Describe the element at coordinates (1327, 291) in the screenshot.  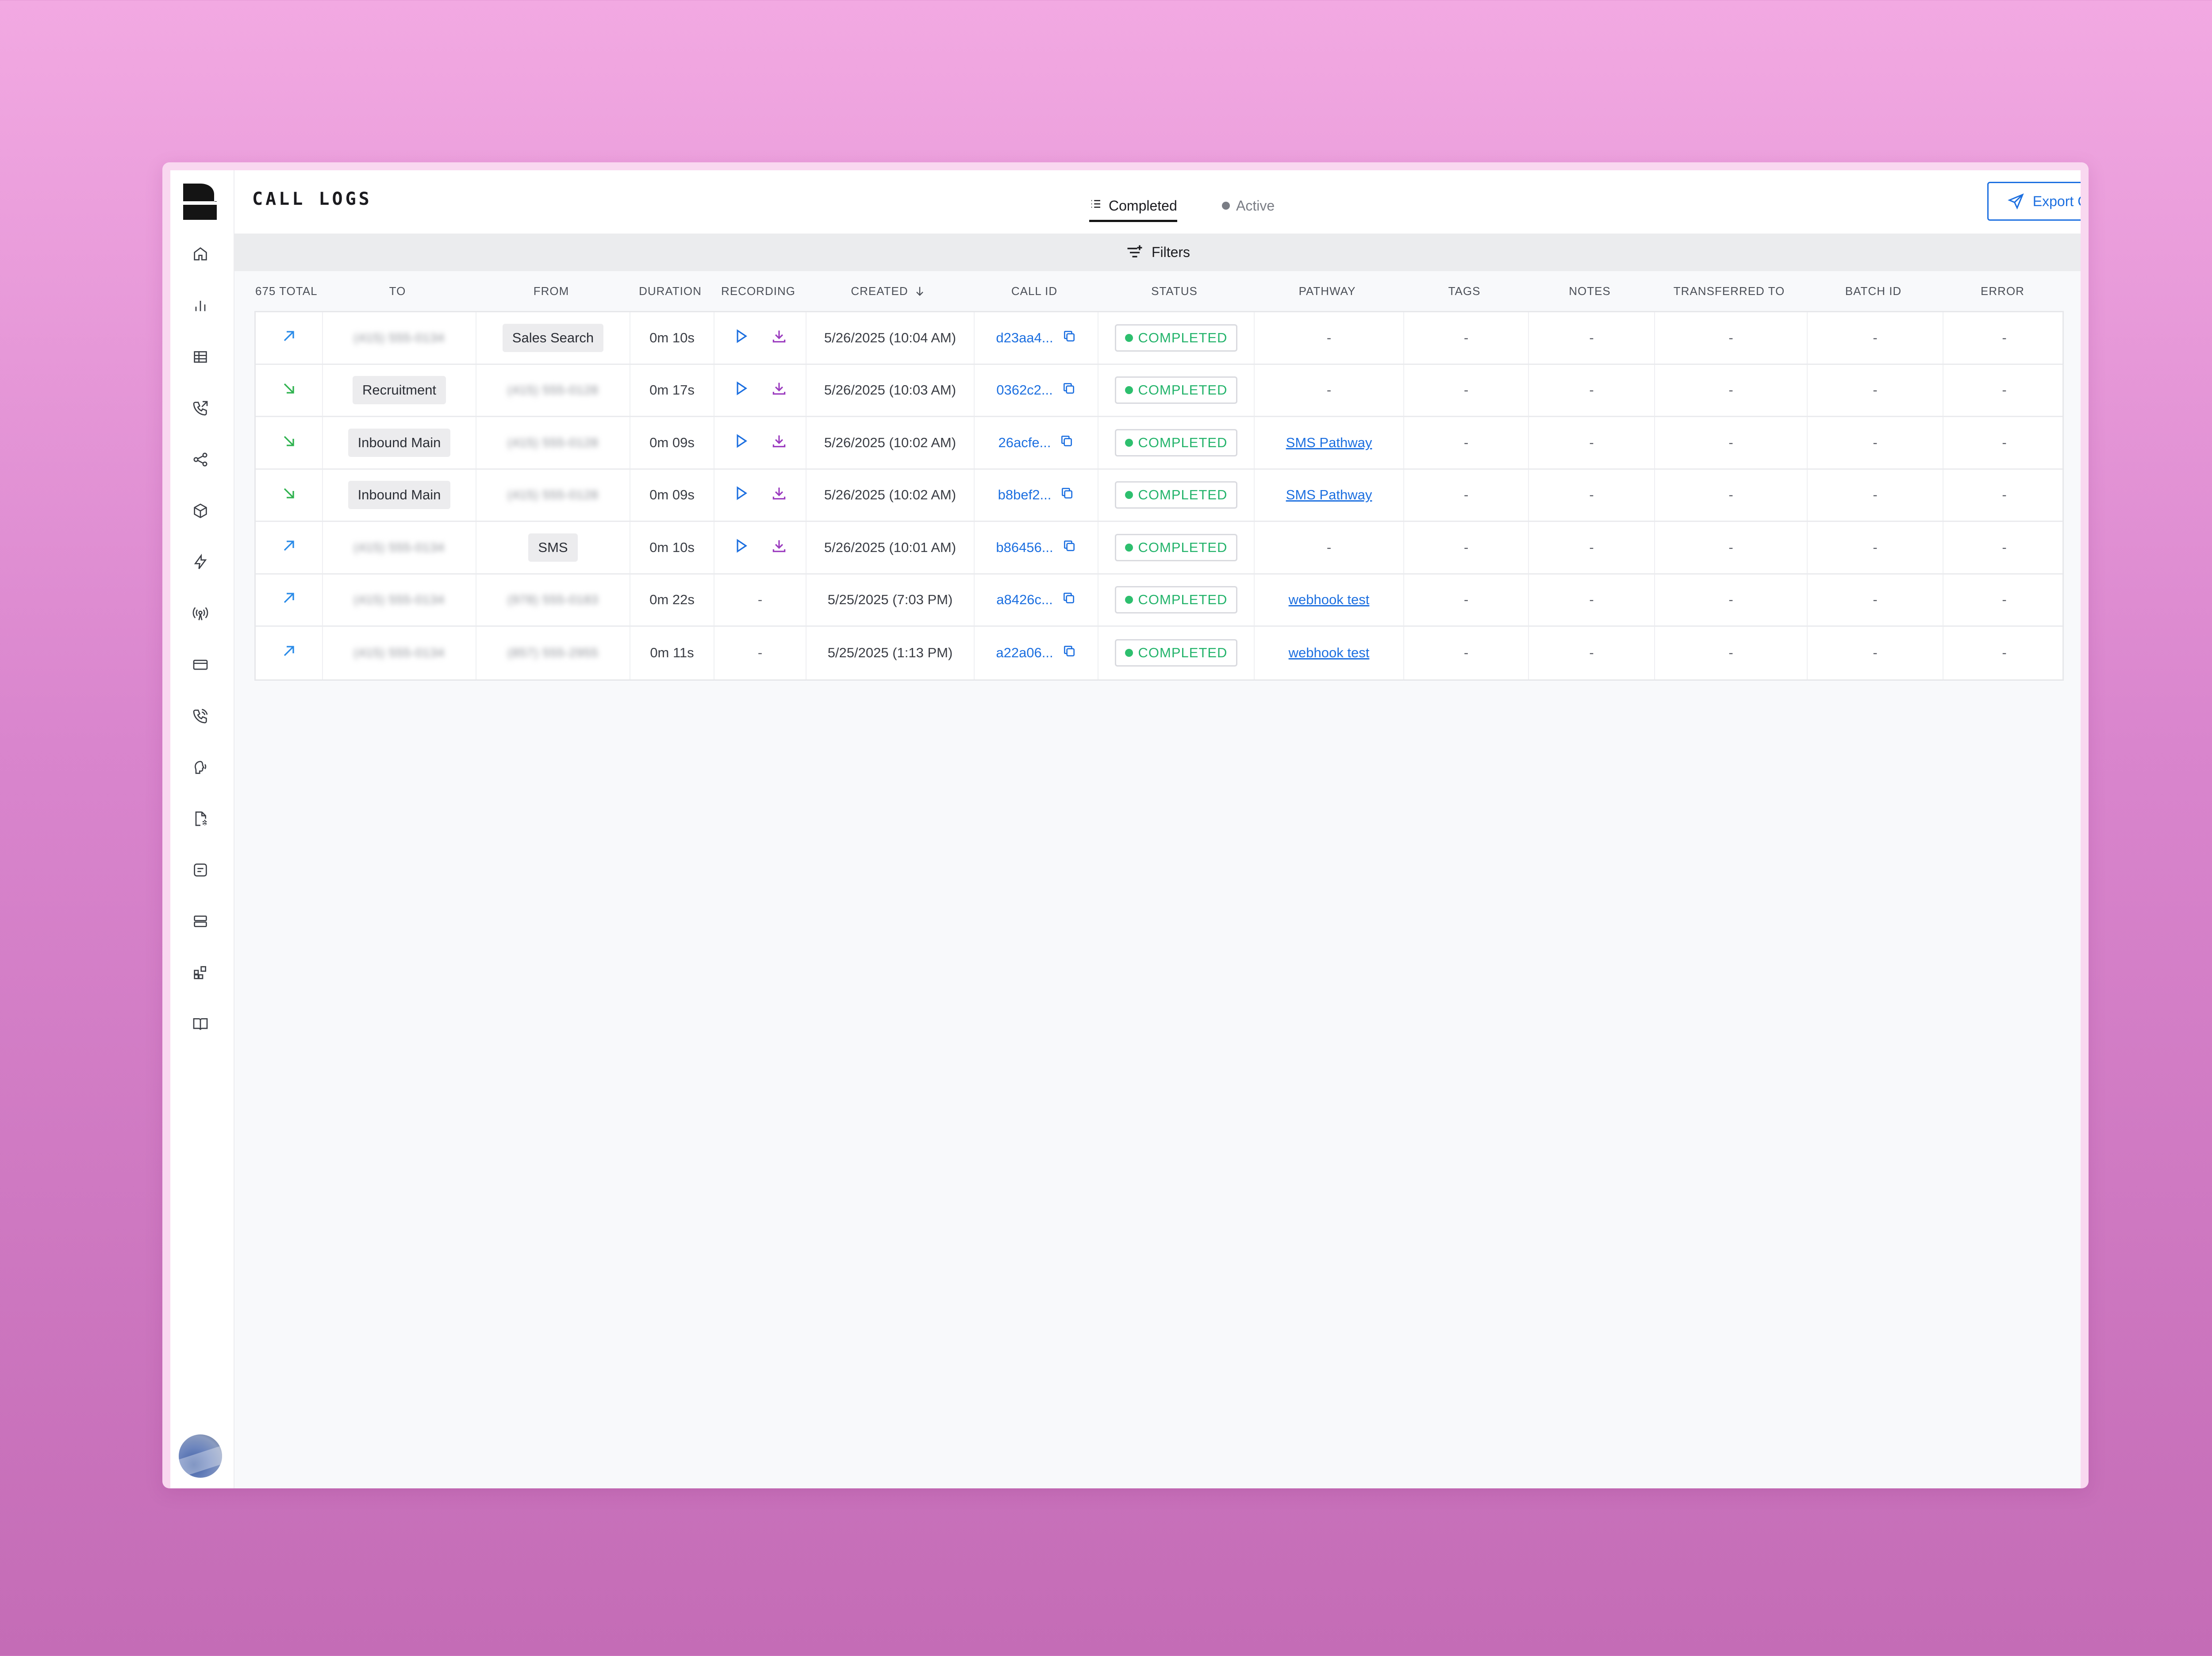
I see `header-pathway: PATHWAY` at that location.